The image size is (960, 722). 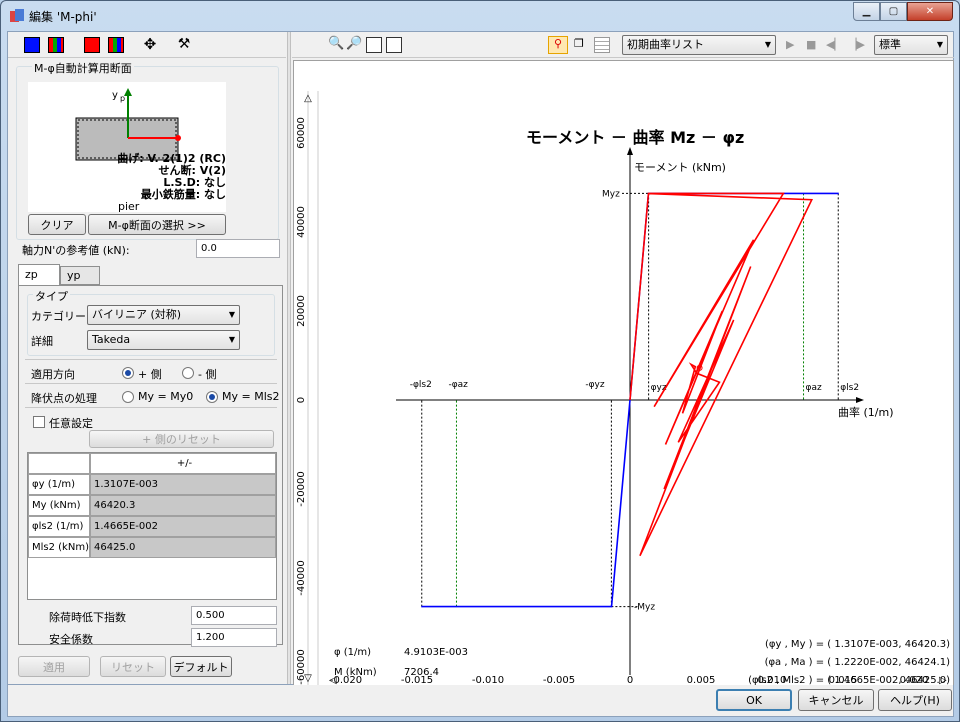 What do you see at coordinates (183, 526) in the screenshot?
I see `table-row-value: 1.4665E-002` at bounding box center [183, 526].